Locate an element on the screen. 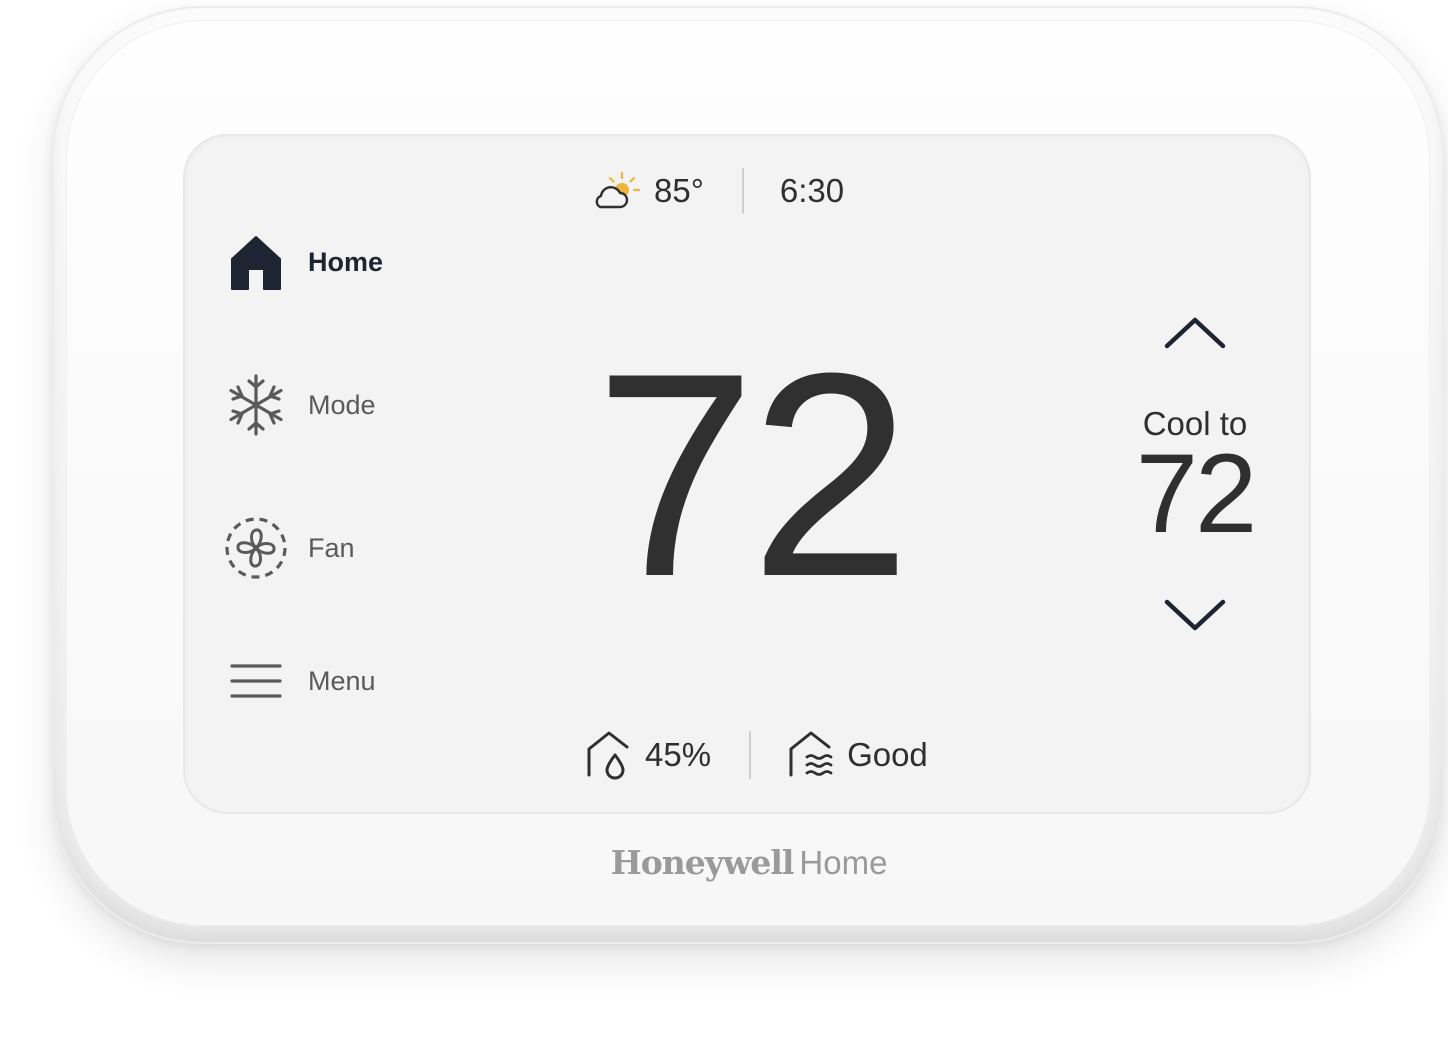 The height and width of the screenshot is (1044, 1448). chevron-up-icon is located at coordinates (1195, 331).